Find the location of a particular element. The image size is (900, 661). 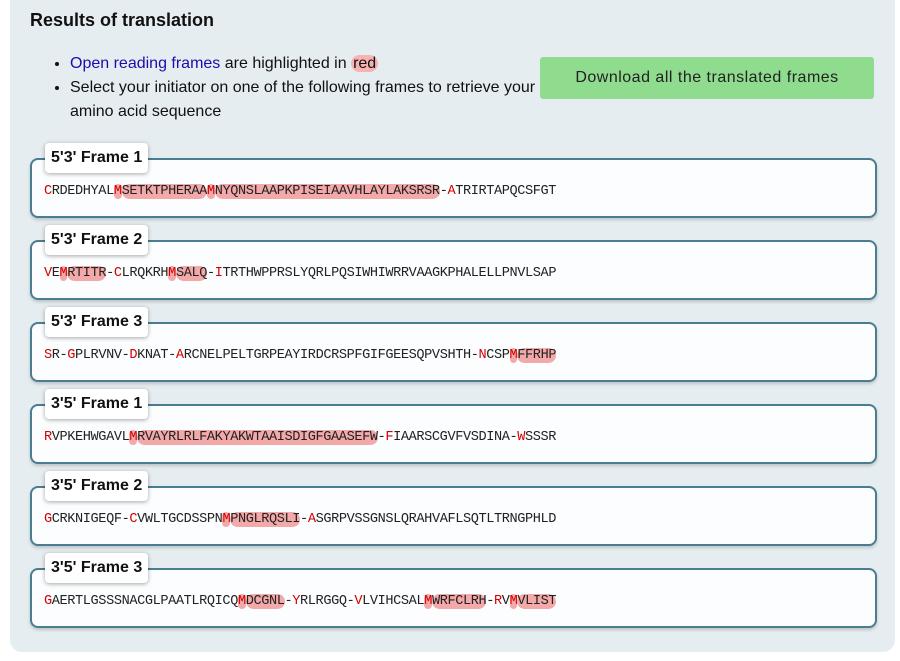

sequence-segment: IAARSCGVFVSDINA- is located at coordinates (455, 437).